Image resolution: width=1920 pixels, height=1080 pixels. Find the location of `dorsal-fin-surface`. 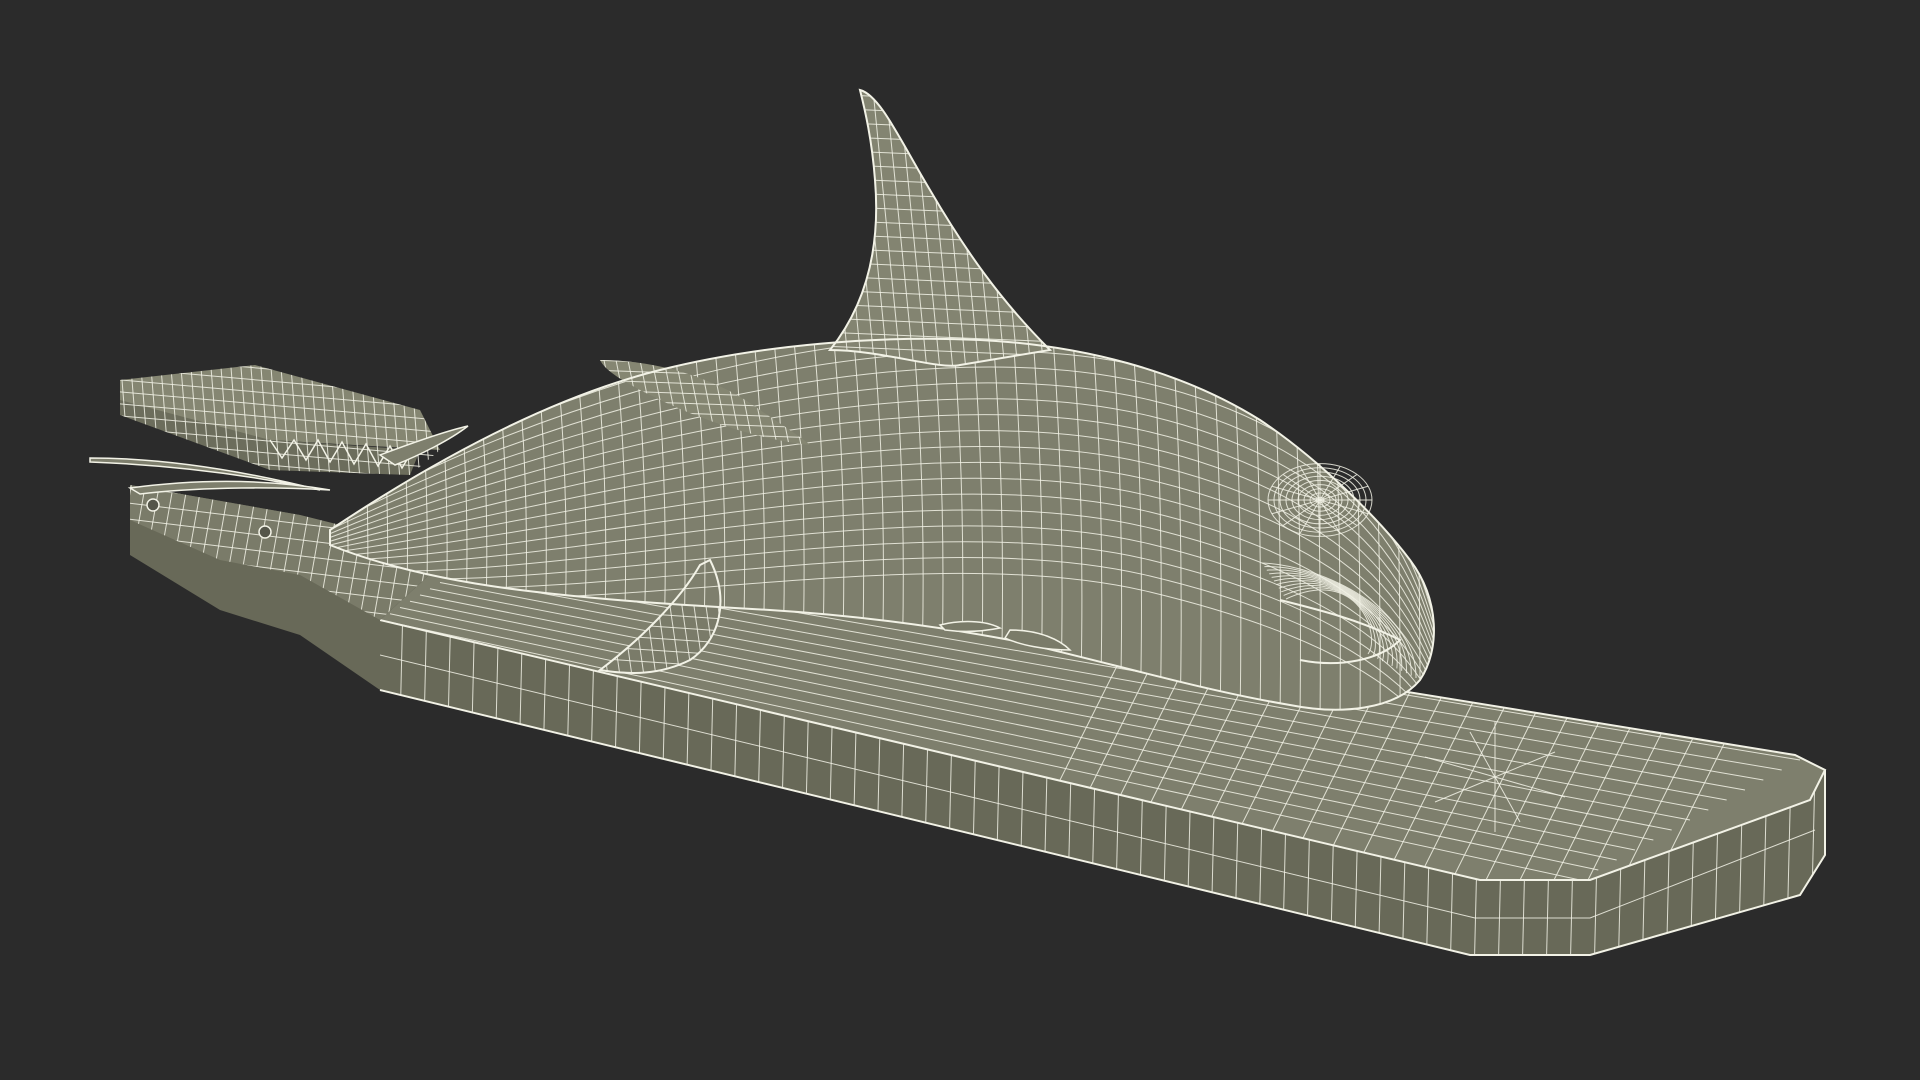

dorsal-fin-surface is located at coordinates (940, 228).